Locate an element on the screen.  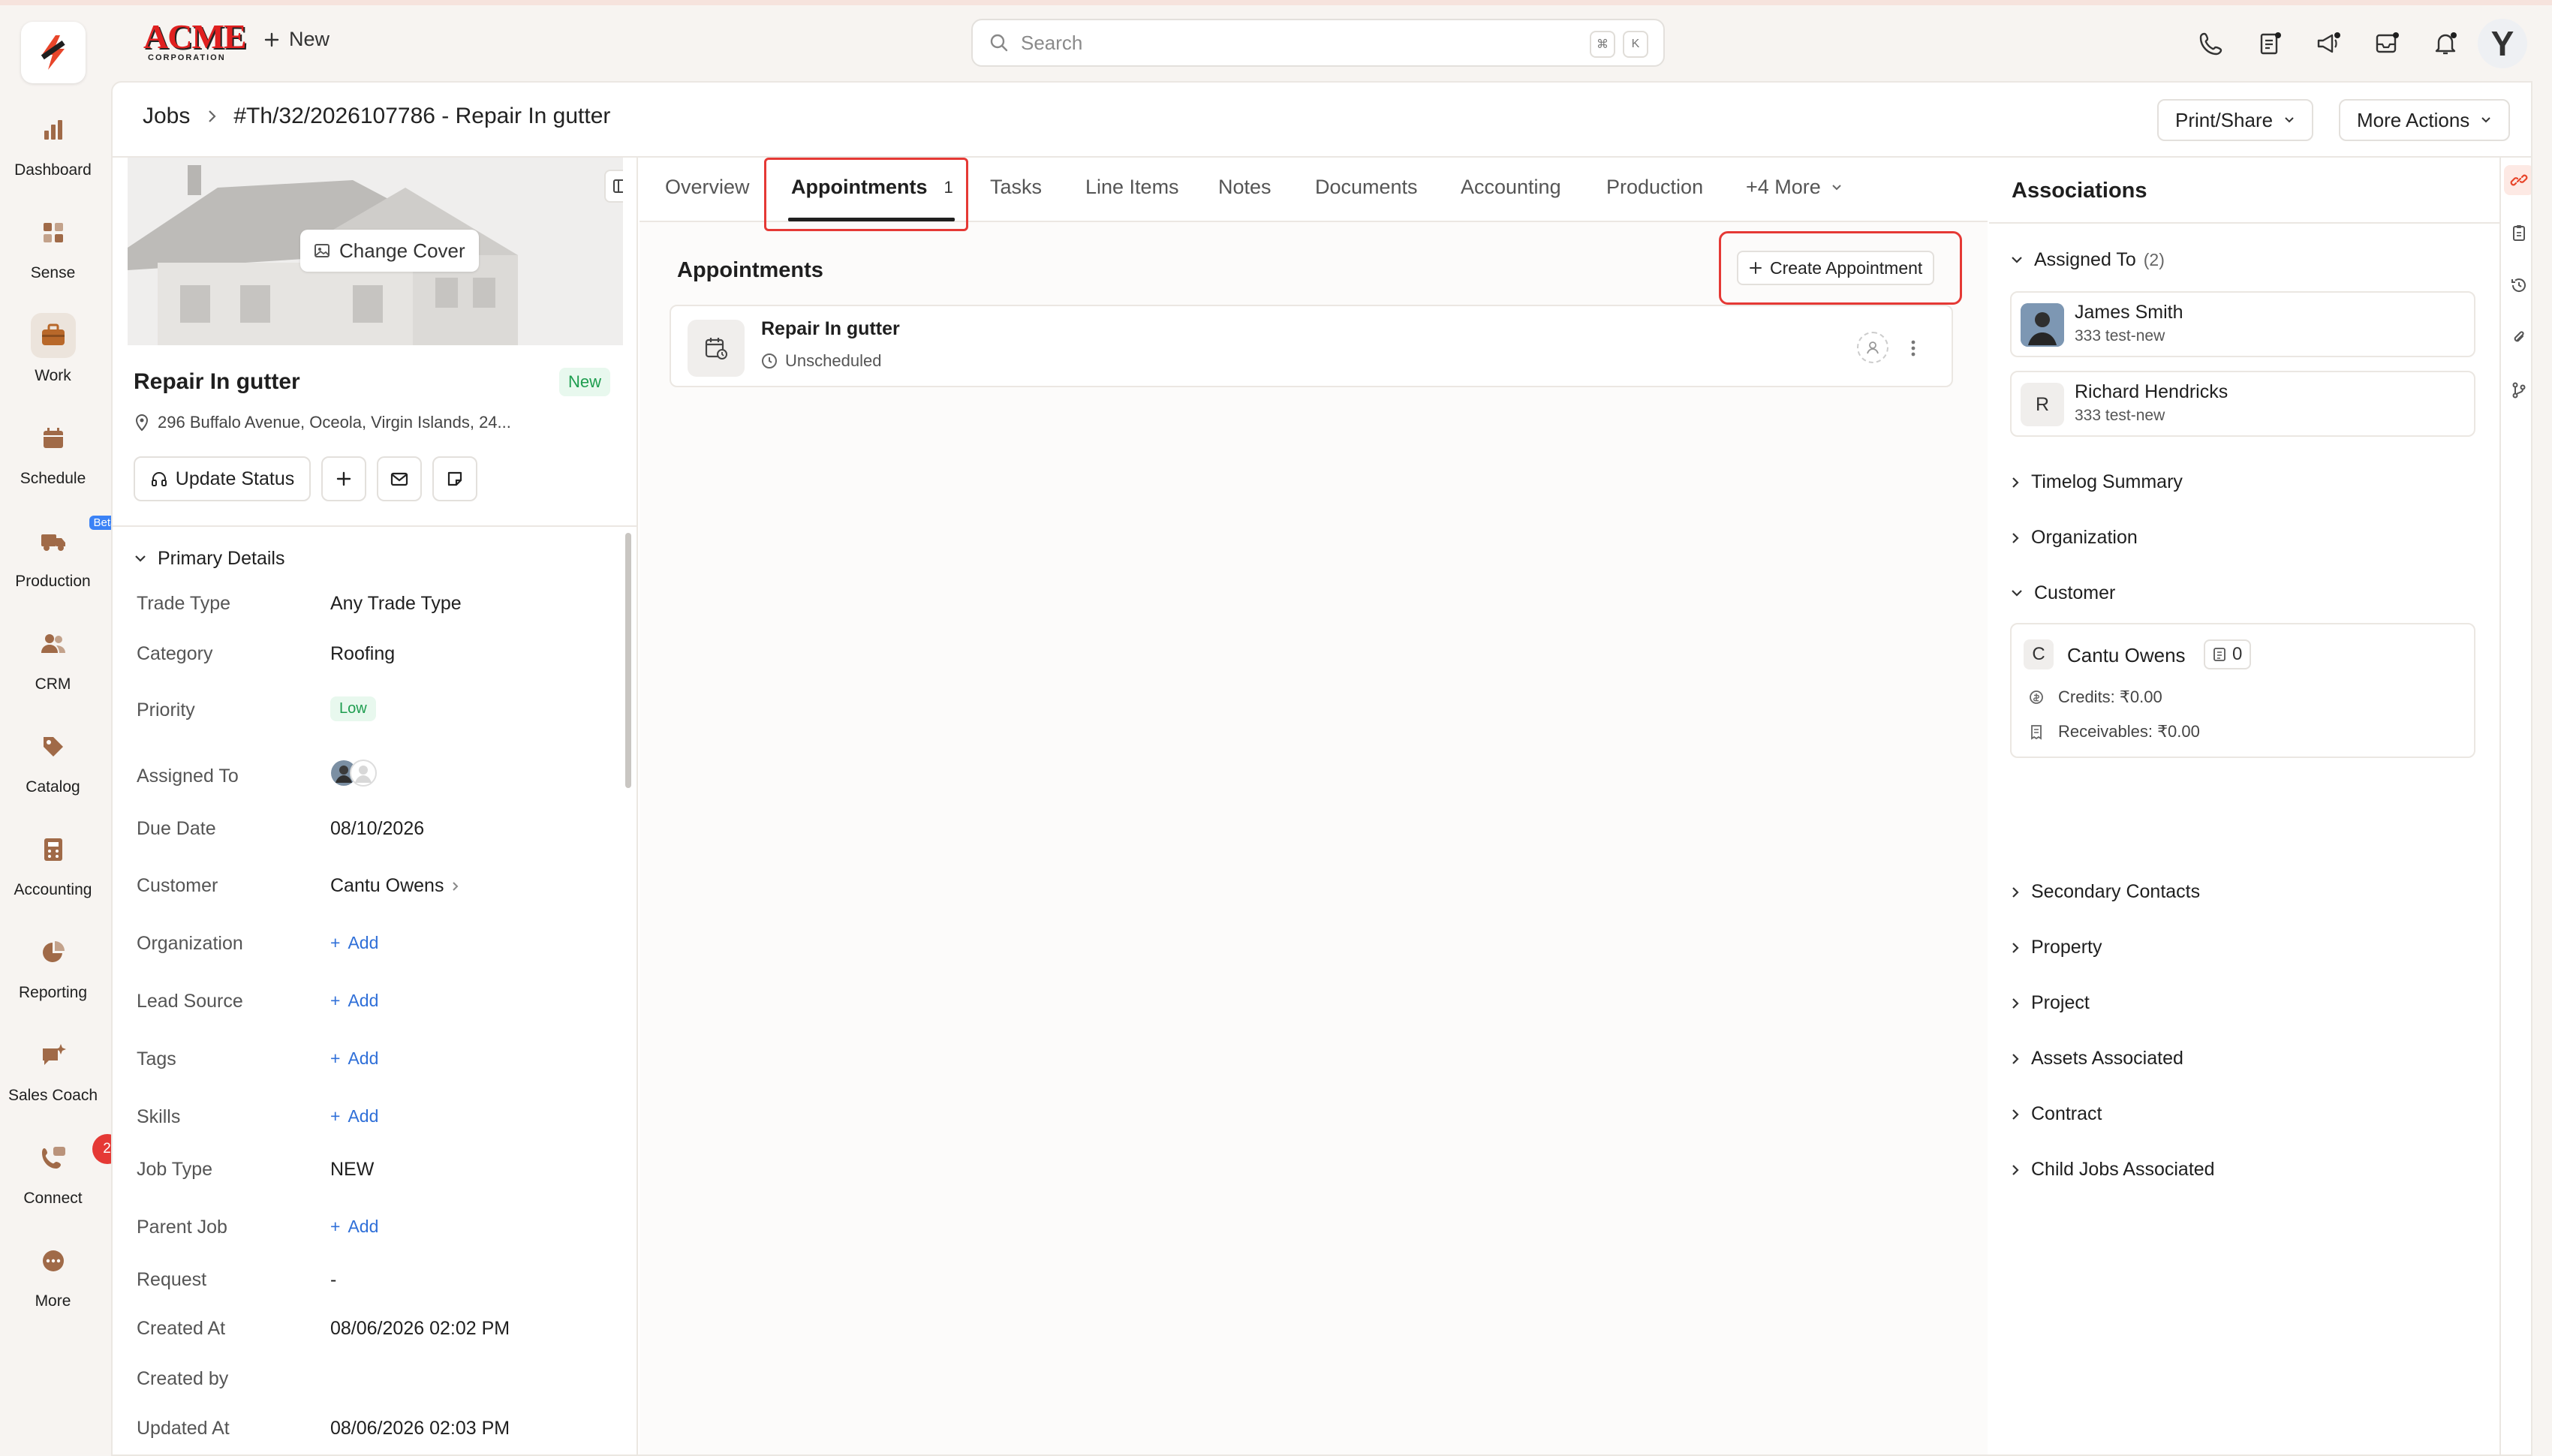
nav-sense: Sense is located at coordinates (53, 255).